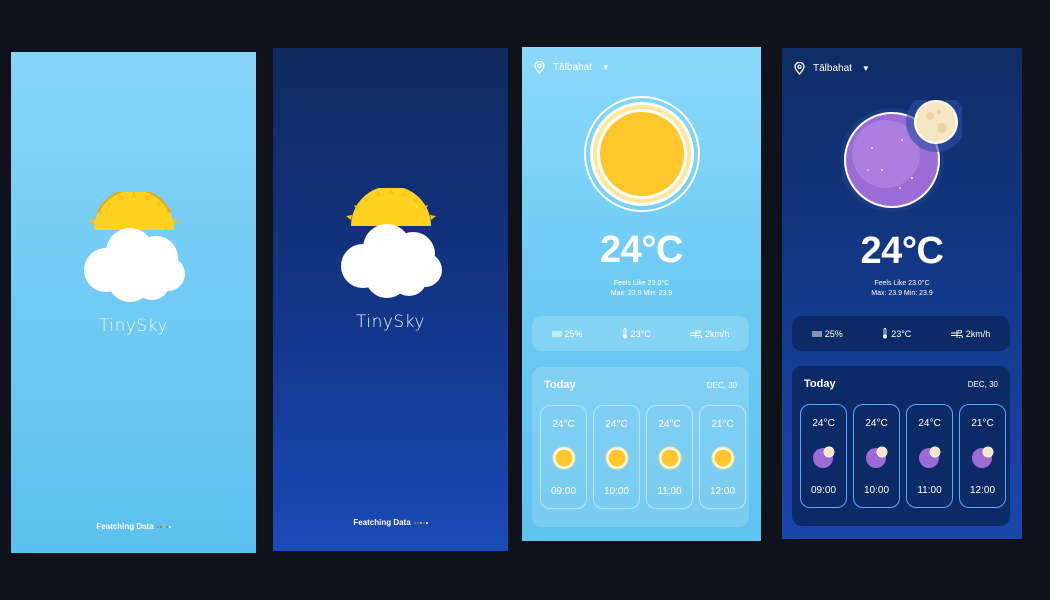 This screenshot has width=1050, height=600. What do you see at coordinates (903, 154) in the screenshot?
I see `moon-planet-icon` at bounding box center [903, 154].